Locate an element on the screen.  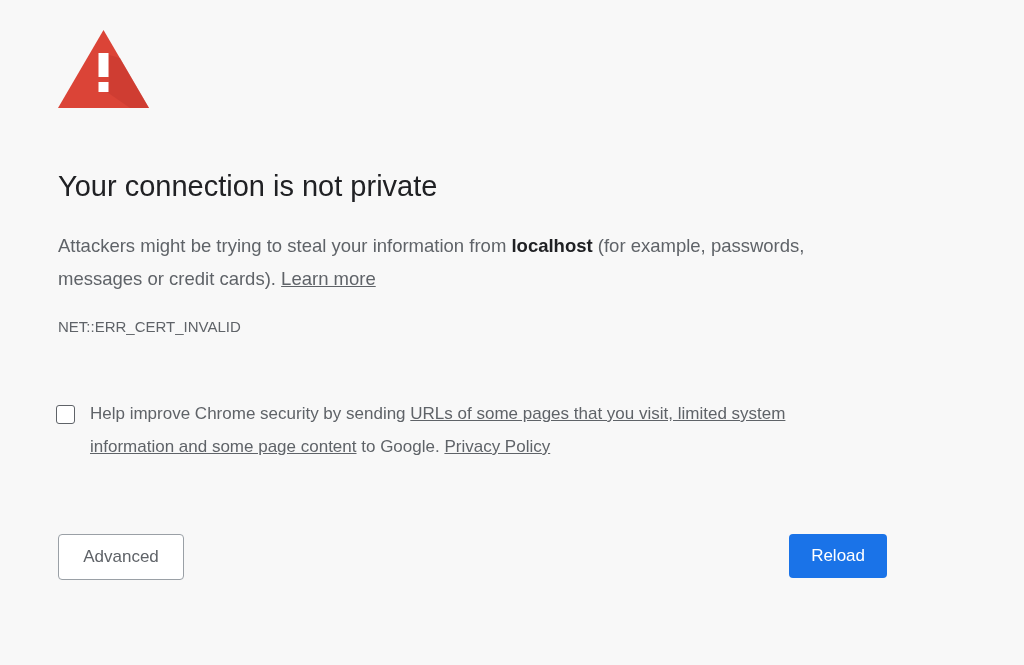
advanced-button: Advanced is located at coordinates (121, 557).